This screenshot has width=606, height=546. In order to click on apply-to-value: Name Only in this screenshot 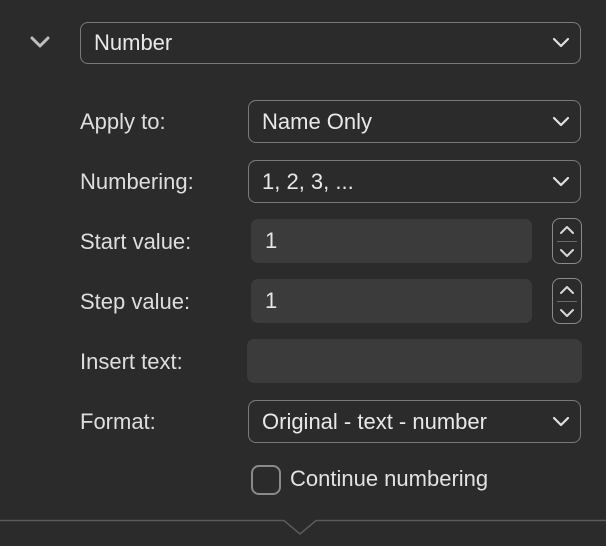, I will do `click(317, 121)`.